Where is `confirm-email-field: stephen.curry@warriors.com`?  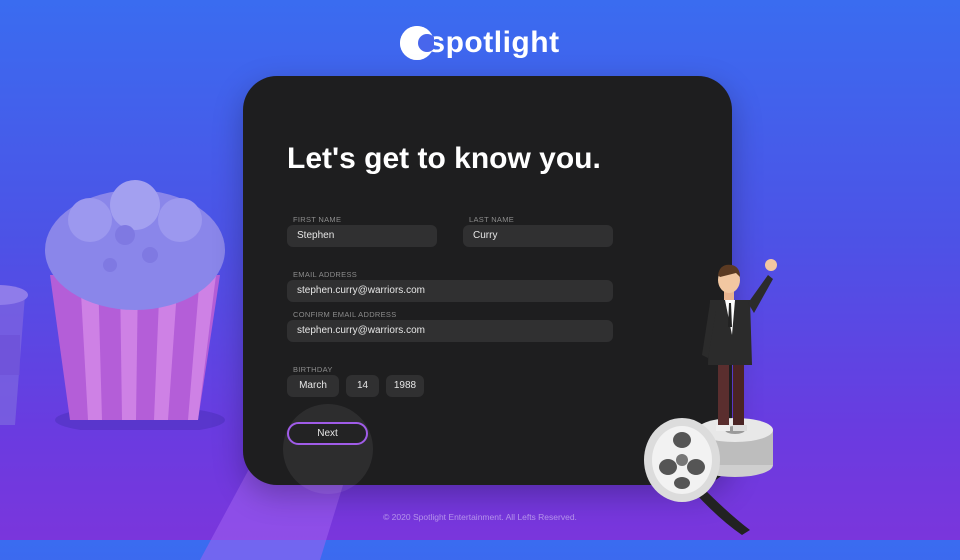
confirm-email-field: stephen.curry@warriors.com is located at coordinates (450, 331).